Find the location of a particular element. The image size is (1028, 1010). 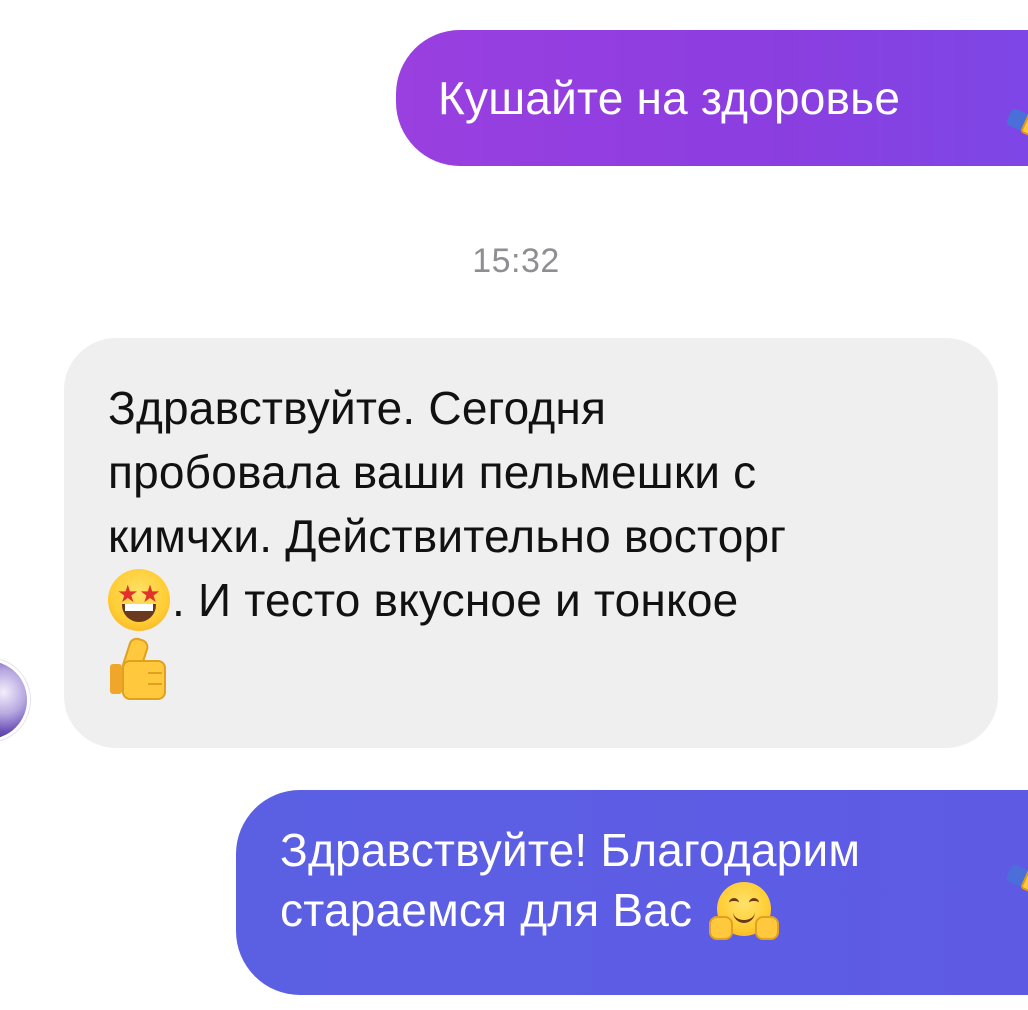

outgoing-message-bubble: Кушайте на здоровье is located at coordinates (712, 98).